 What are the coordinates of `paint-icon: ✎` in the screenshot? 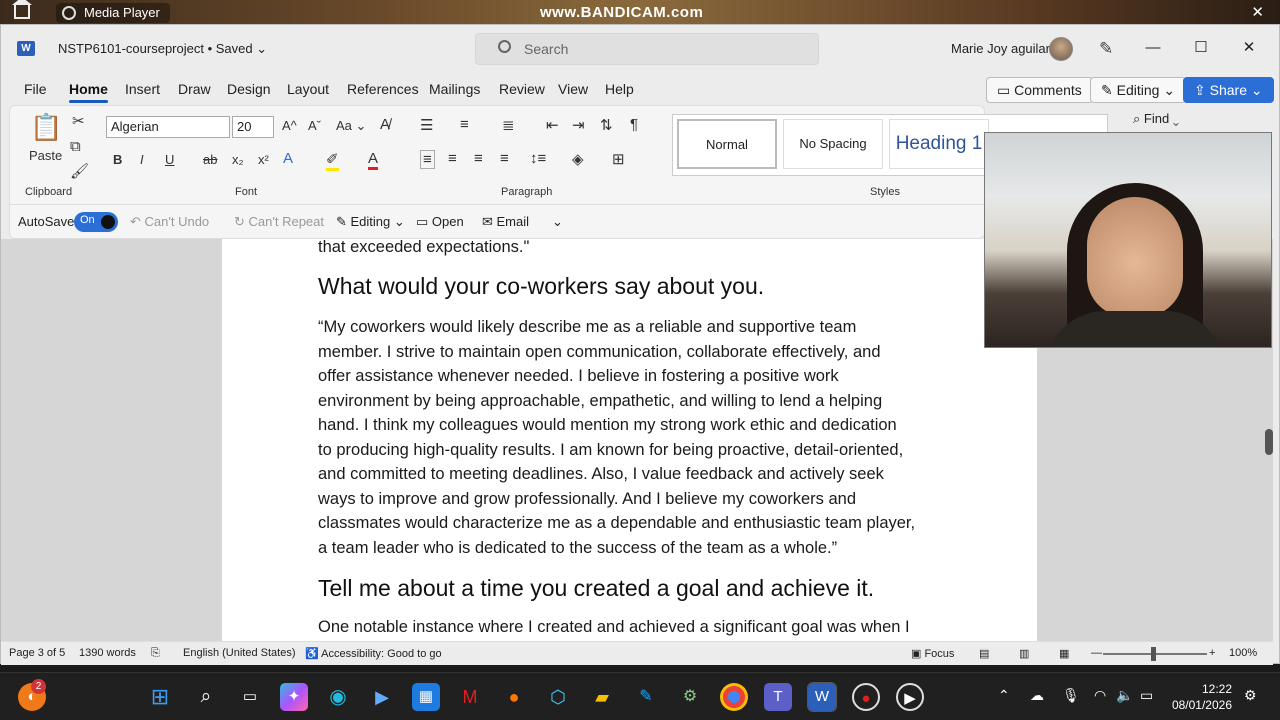 It's located at (646, 697).